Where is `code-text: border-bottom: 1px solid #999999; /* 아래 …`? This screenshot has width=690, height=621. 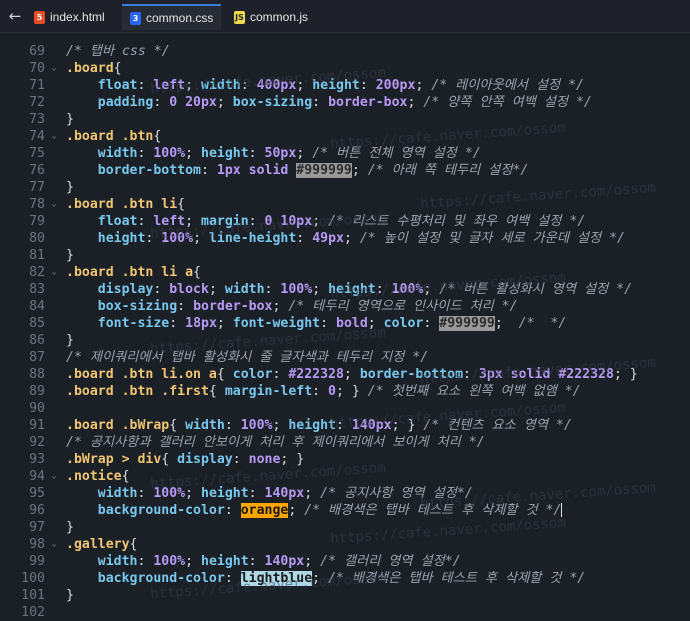 code-text: border-bottom: 1px solid #999999; /* 아래 … is located at coordinates (297, 170).